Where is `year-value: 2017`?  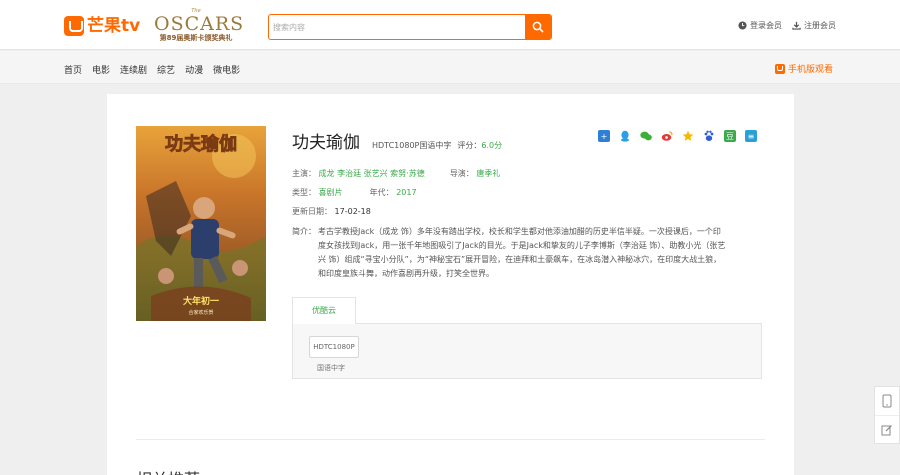 year-value: 2017 is located at coordinates (406, 192).